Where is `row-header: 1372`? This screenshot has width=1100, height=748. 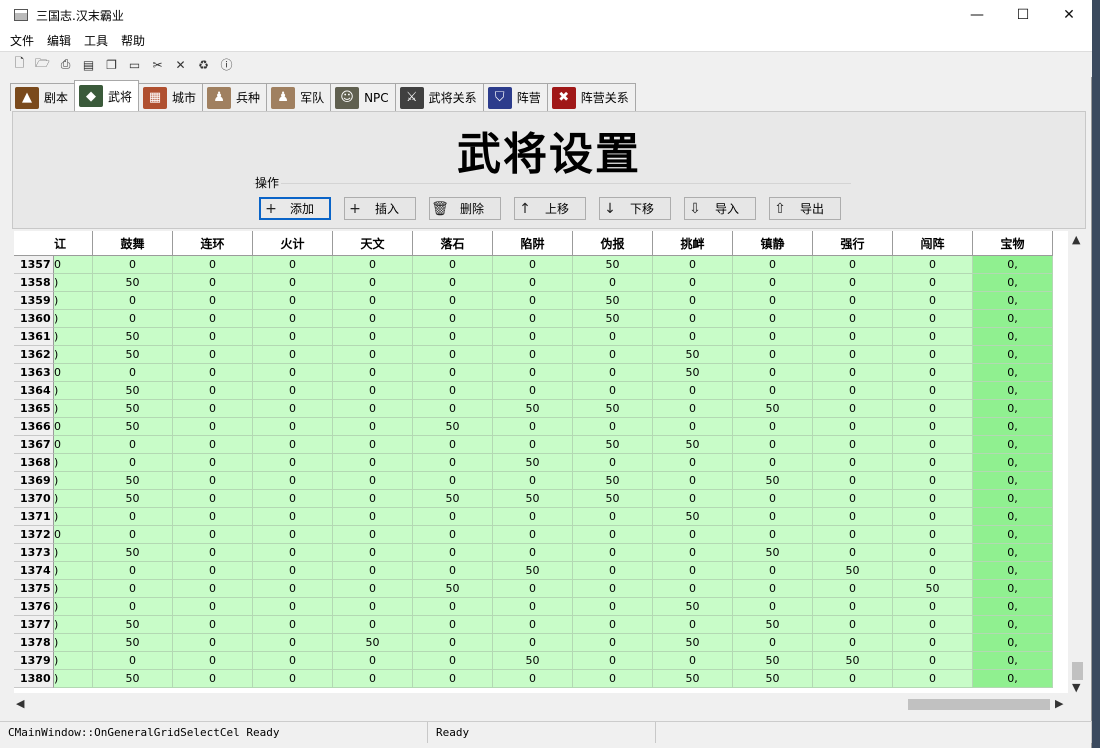 row-header: 1372 is located at coordinates (34, 535).